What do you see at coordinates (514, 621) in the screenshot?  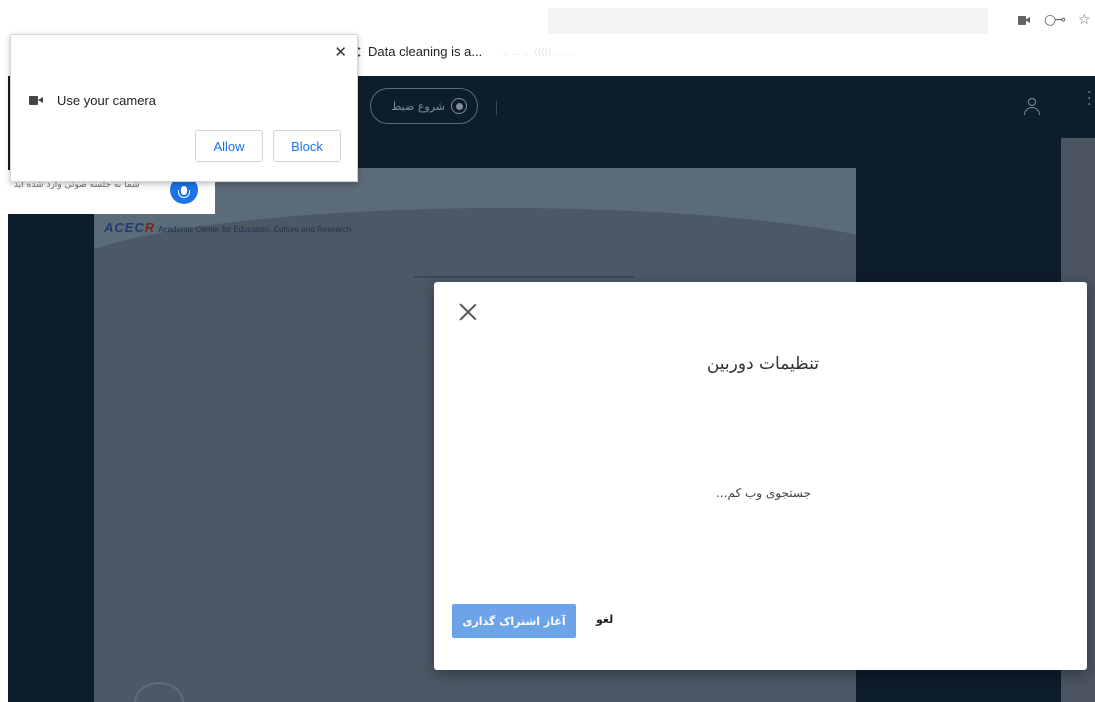 I see `start-sharing-button: آغاز اشتراک گذاری` at bounding box center [514, 621].